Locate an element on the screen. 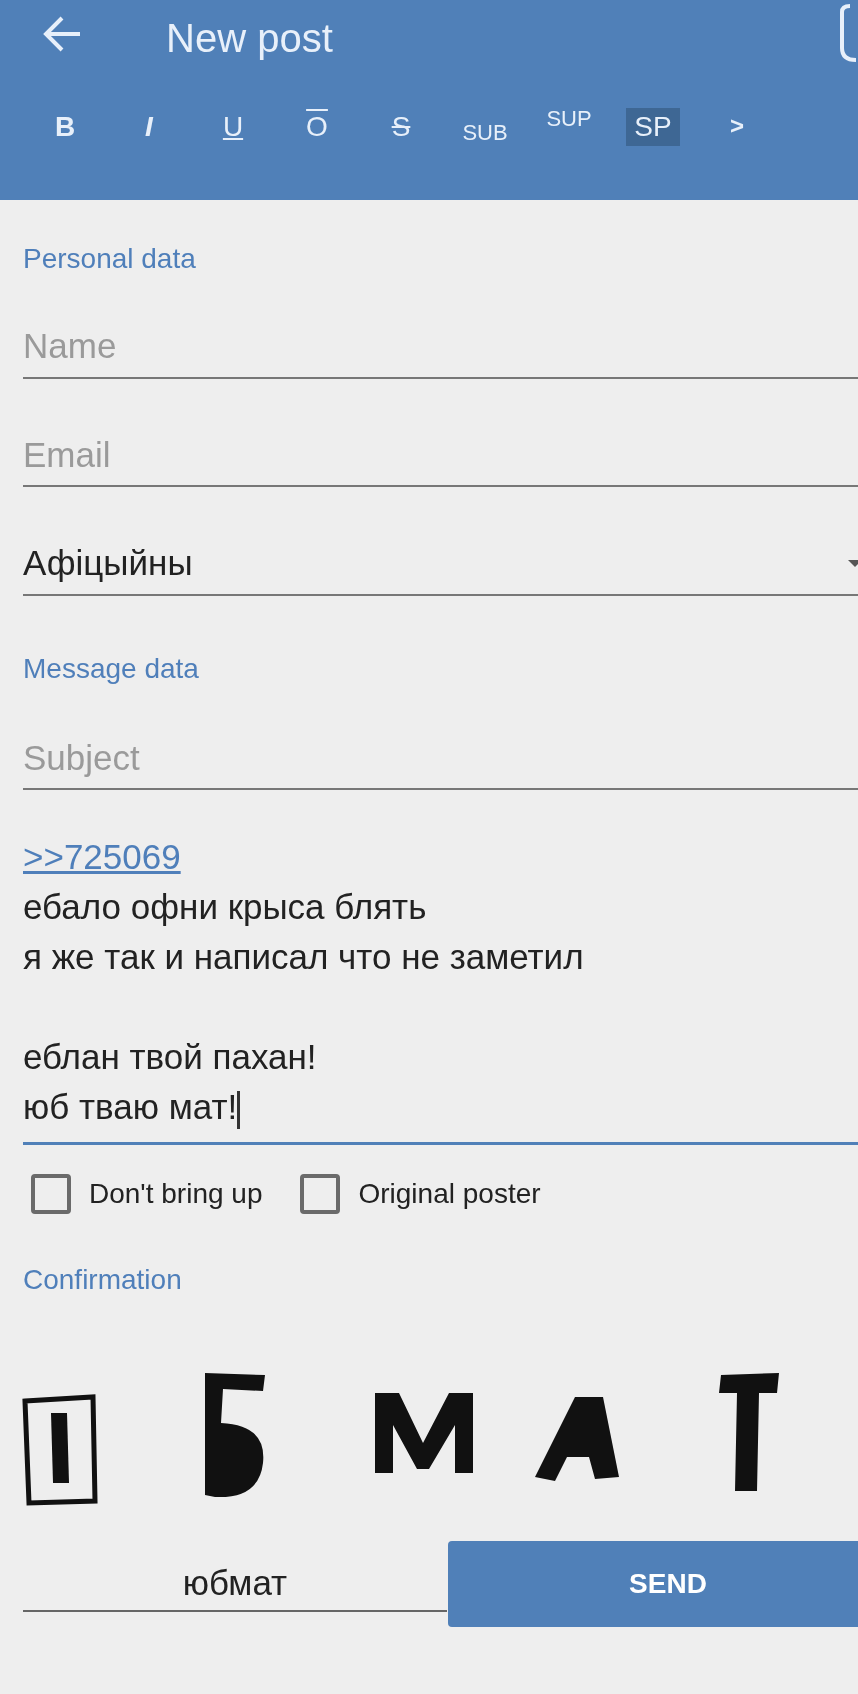 This screenshot has height=1694, width=858. send-button: SEND is located at coordinates (653, 1584).